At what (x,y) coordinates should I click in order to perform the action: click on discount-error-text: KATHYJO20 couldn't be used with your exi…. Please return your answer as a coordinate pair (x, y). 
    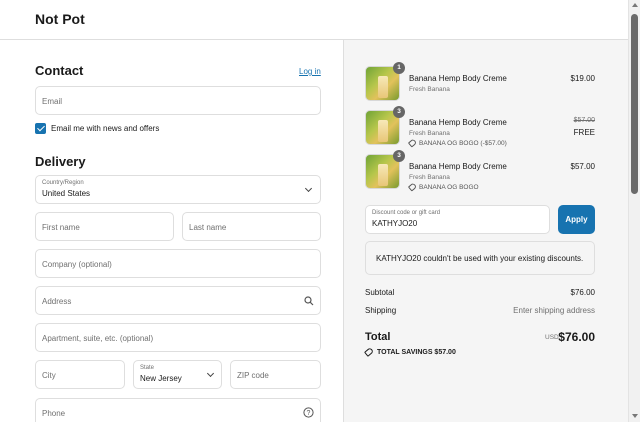
    Looking at the image, I should click on (480, 258).